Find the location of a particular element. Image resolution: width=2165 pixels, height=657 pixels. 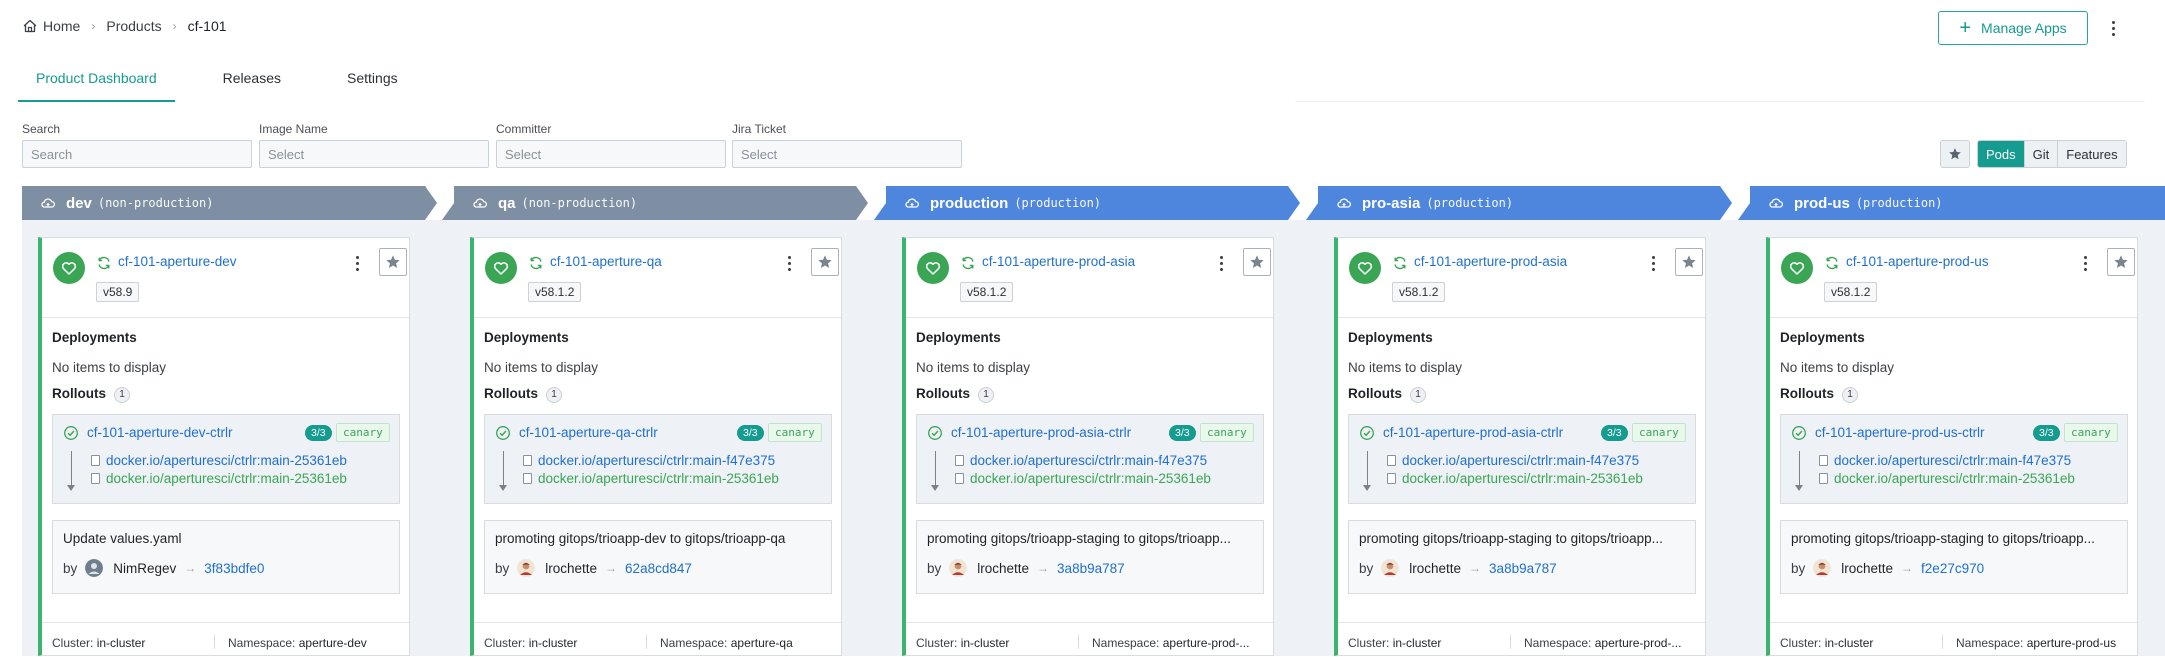

rollout-name-link: cf-101-aperture-dev-ctrlr is located at coordinates (160, 432).